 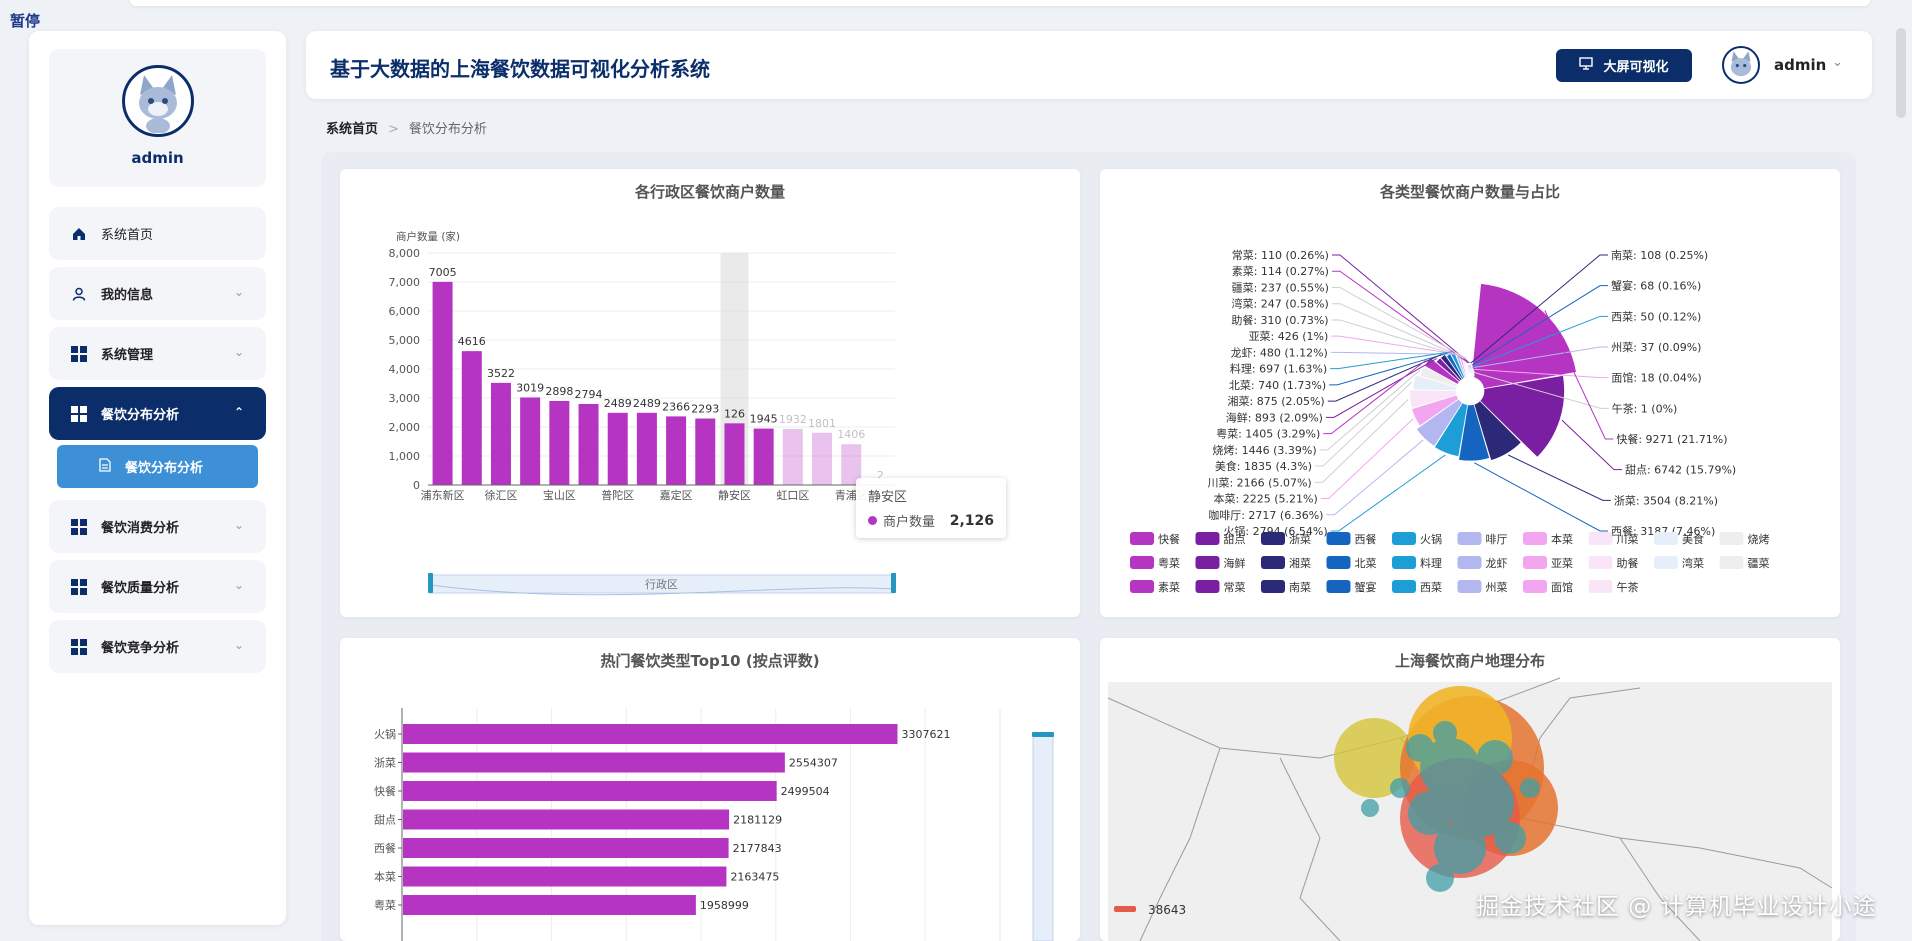 What do you see at coordinates (157, 646) in the screenshot?
I see `sidebar-item-competition: 餐饮竞争分析 ⌄` at bounding box center [157, 646].